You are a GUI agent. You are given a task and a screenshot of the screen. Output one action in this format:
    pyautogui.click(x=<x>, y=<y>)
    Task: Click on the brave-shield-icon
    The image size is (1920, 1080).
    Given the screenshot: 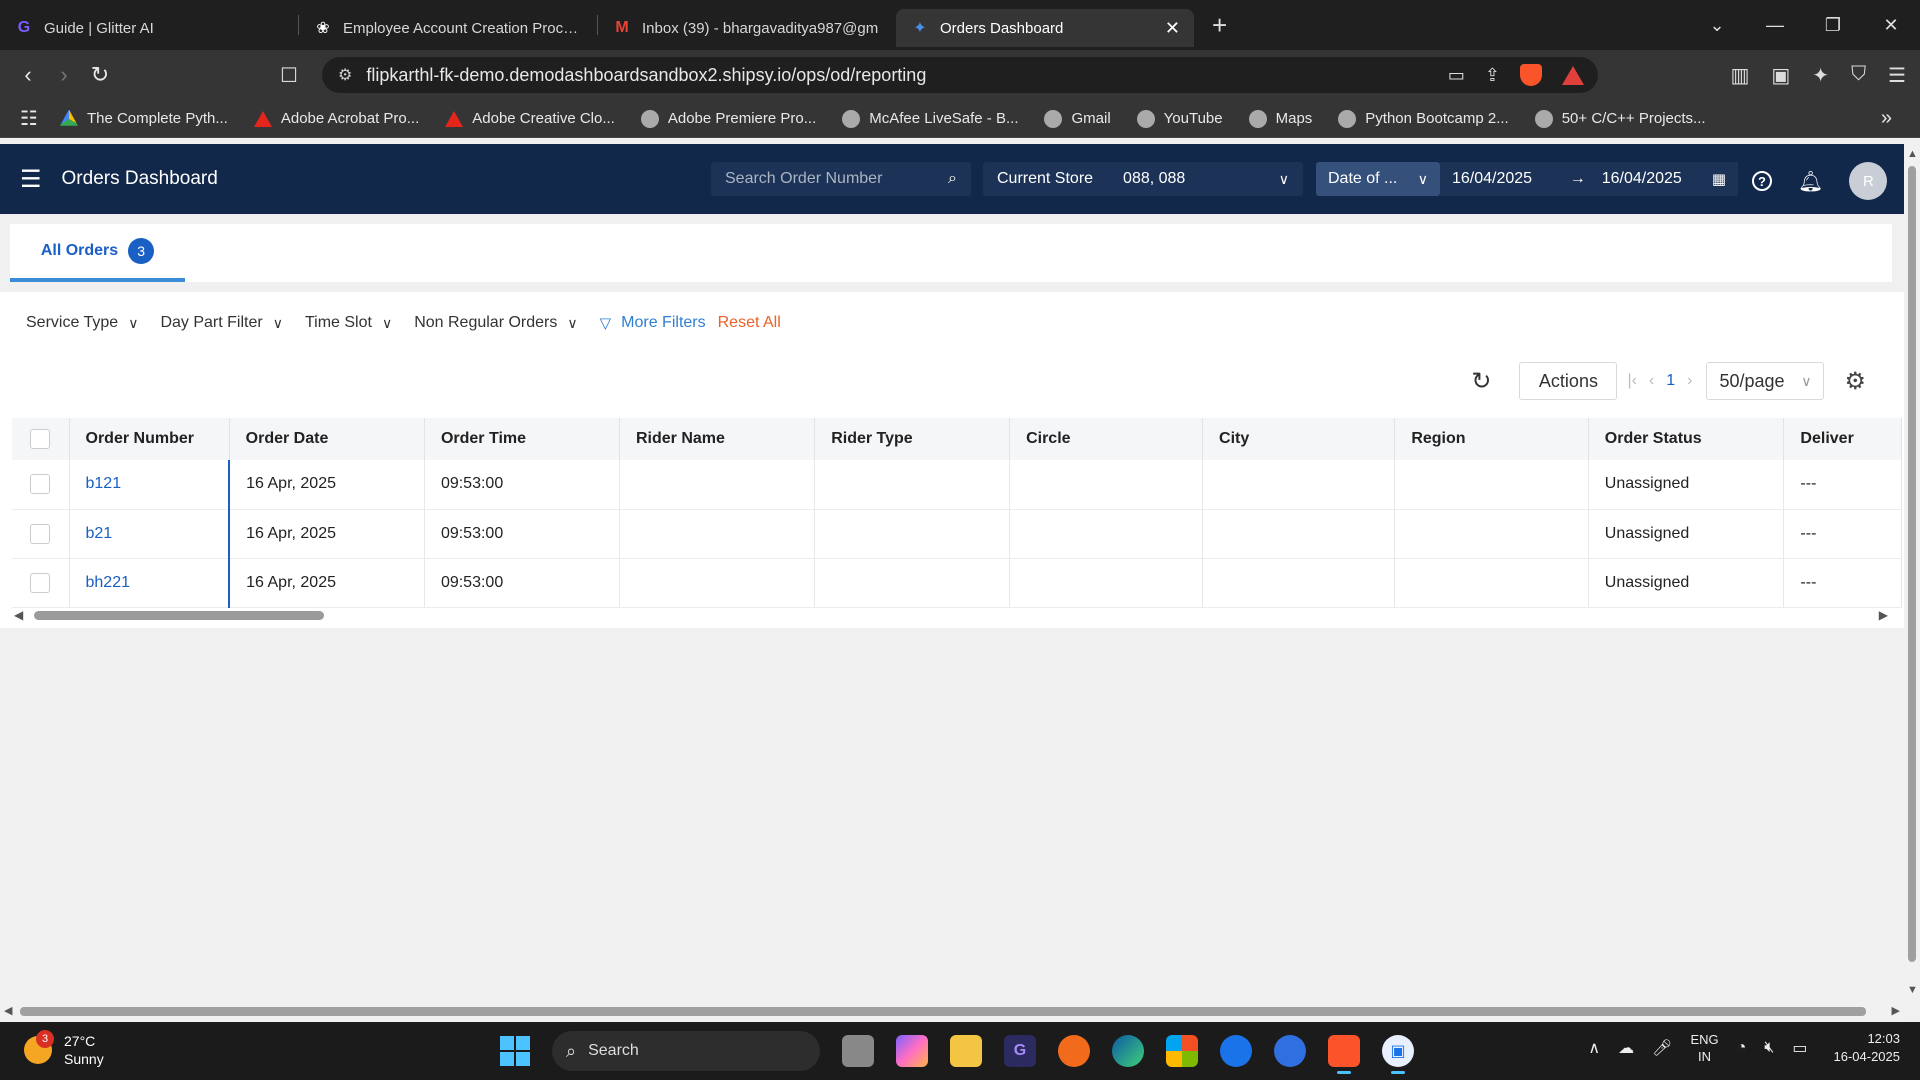 What is the action you would take?
    pyautogui.click(x=1531, y=75)
    